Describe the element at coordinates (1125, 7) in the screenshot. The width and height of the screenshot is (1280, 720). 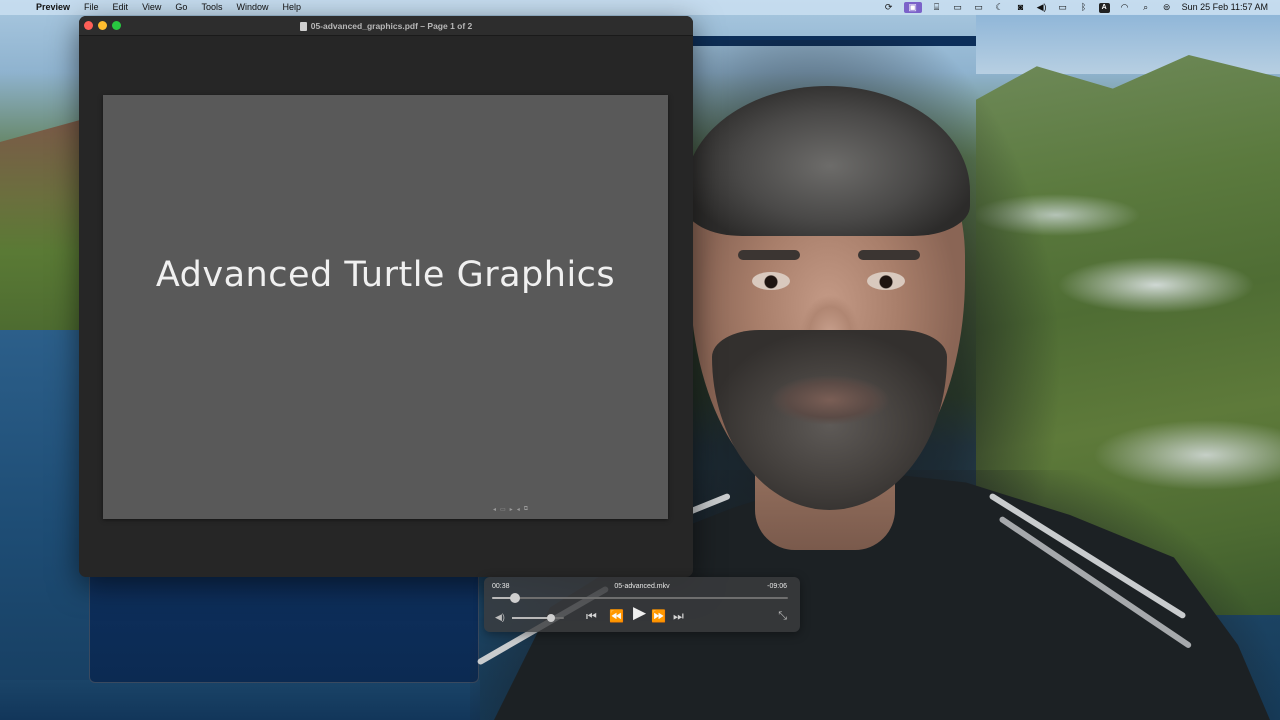
I see `wifi-icon: ◠` at that location.